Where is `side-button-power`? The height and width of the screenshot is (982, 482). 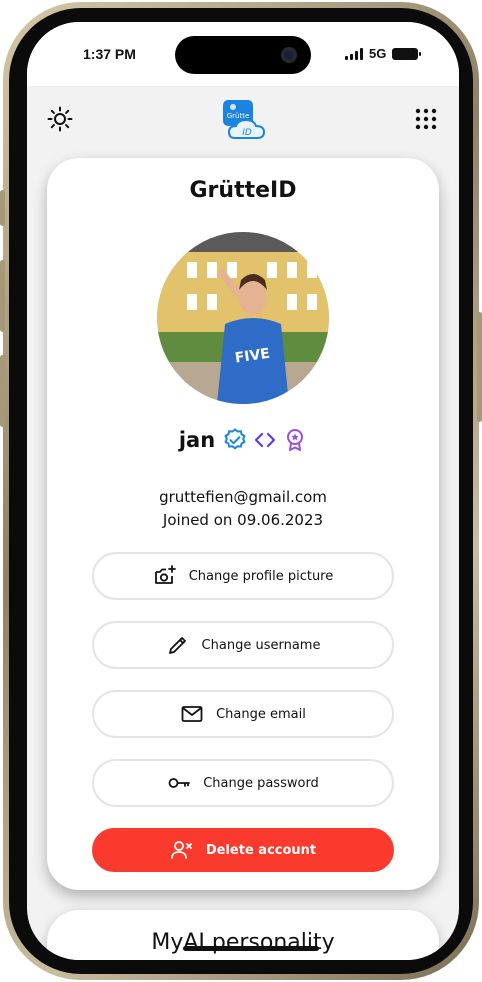 side-button-power is located at coordinates (479, 367).